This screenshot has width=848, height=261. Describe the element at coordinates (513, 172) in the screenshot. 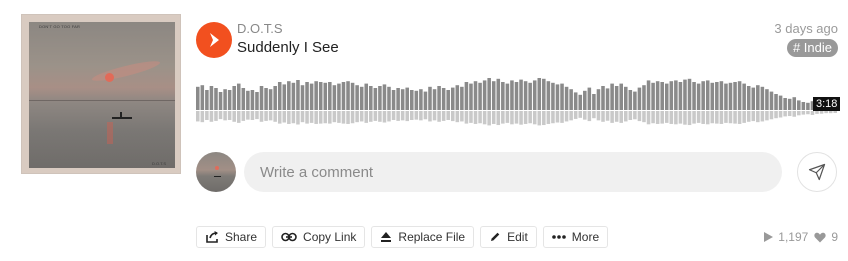

I see `comment-input` at that location.